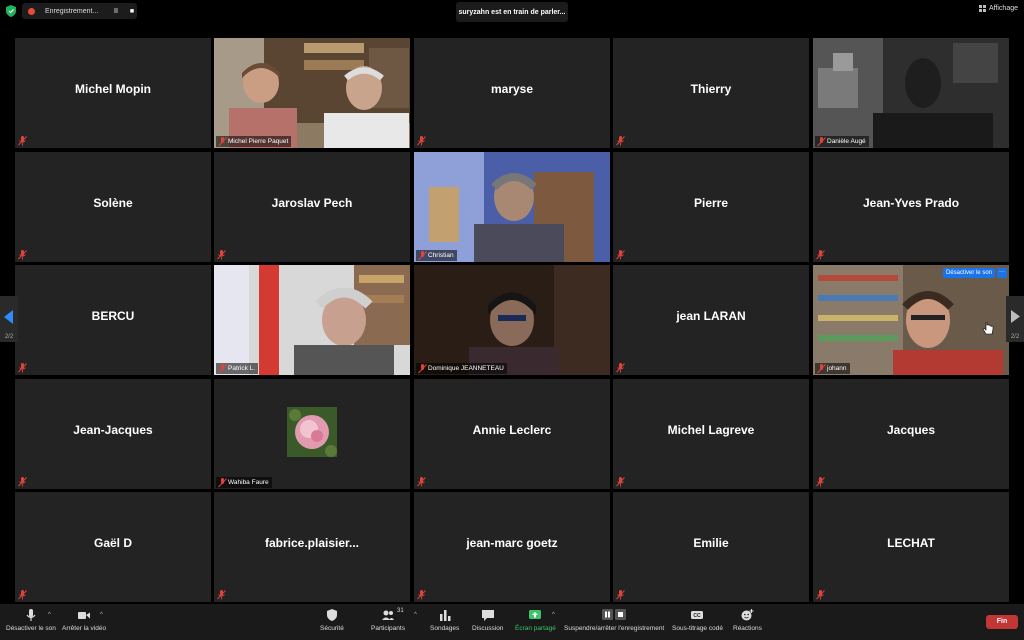 The image size is (1024, 640). What do you see at coordinates (31, 628) in the screenshot?
I see `mute-label: Désactiver le son` at bounding box center [31, 628].